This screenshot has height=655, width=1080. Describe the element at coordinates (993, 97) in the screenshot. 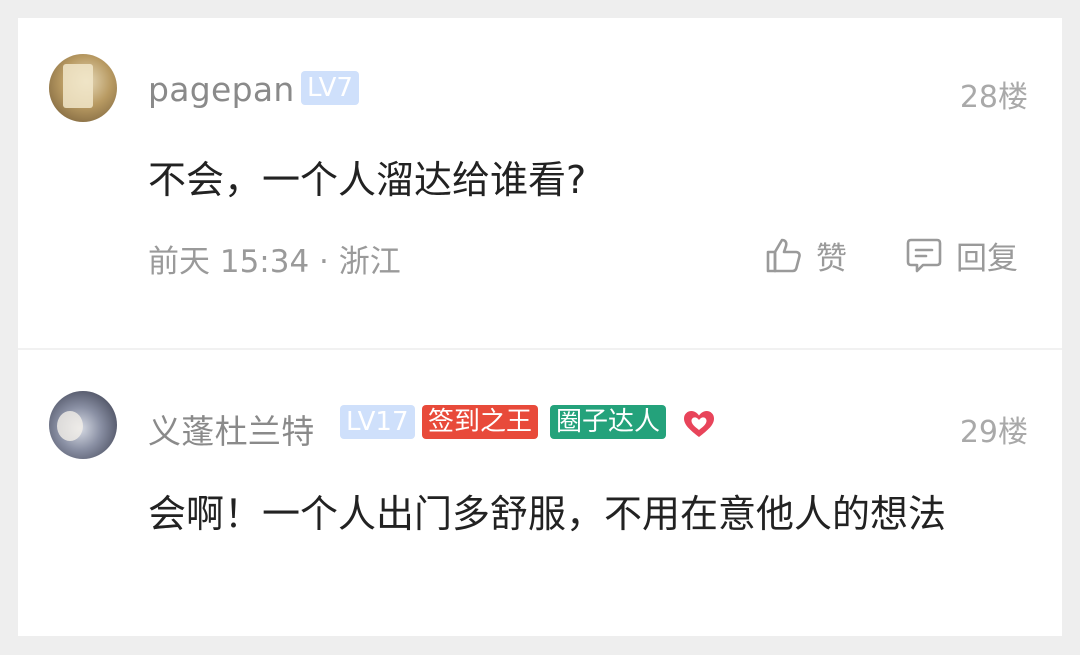

I see `floor-number: 28楼` at that location.